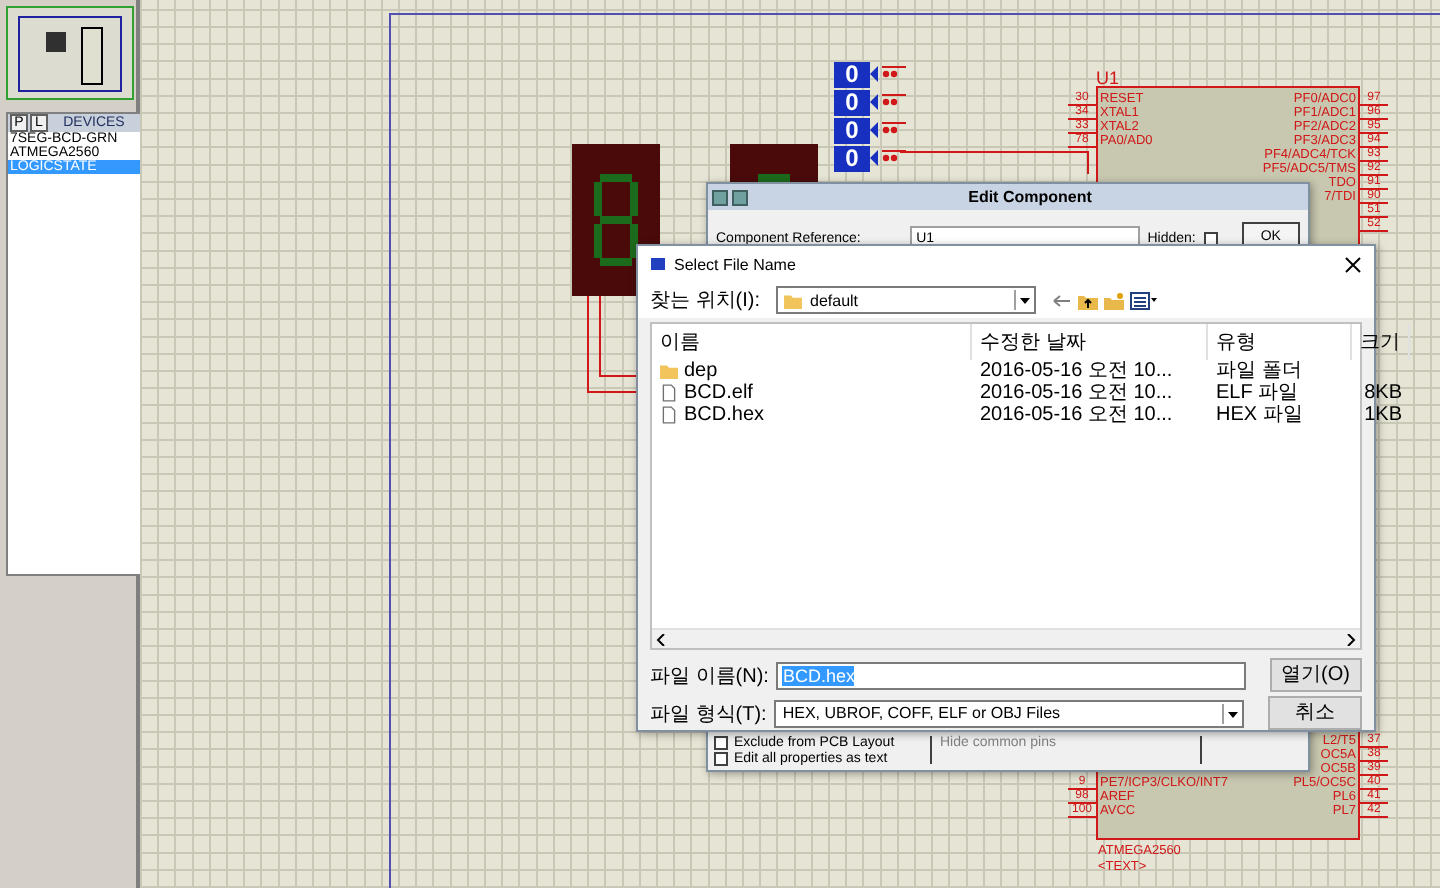  I want to click on cancel-button: 취소, so click(1315, 713).